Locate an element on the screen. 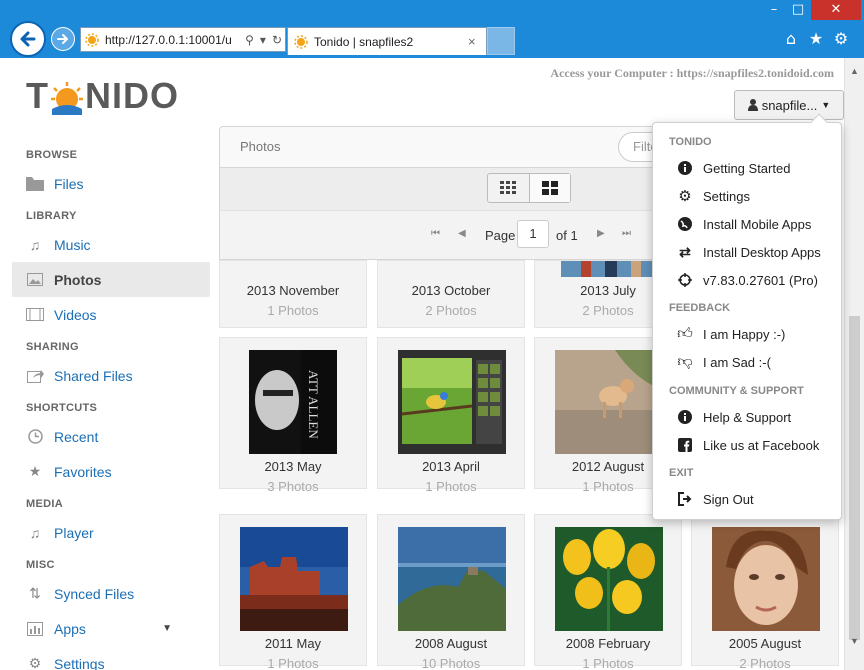 Image resolution: width=864 pixels, height=670 pixels. back-arrow-icon is located at coordinates (28, 39).